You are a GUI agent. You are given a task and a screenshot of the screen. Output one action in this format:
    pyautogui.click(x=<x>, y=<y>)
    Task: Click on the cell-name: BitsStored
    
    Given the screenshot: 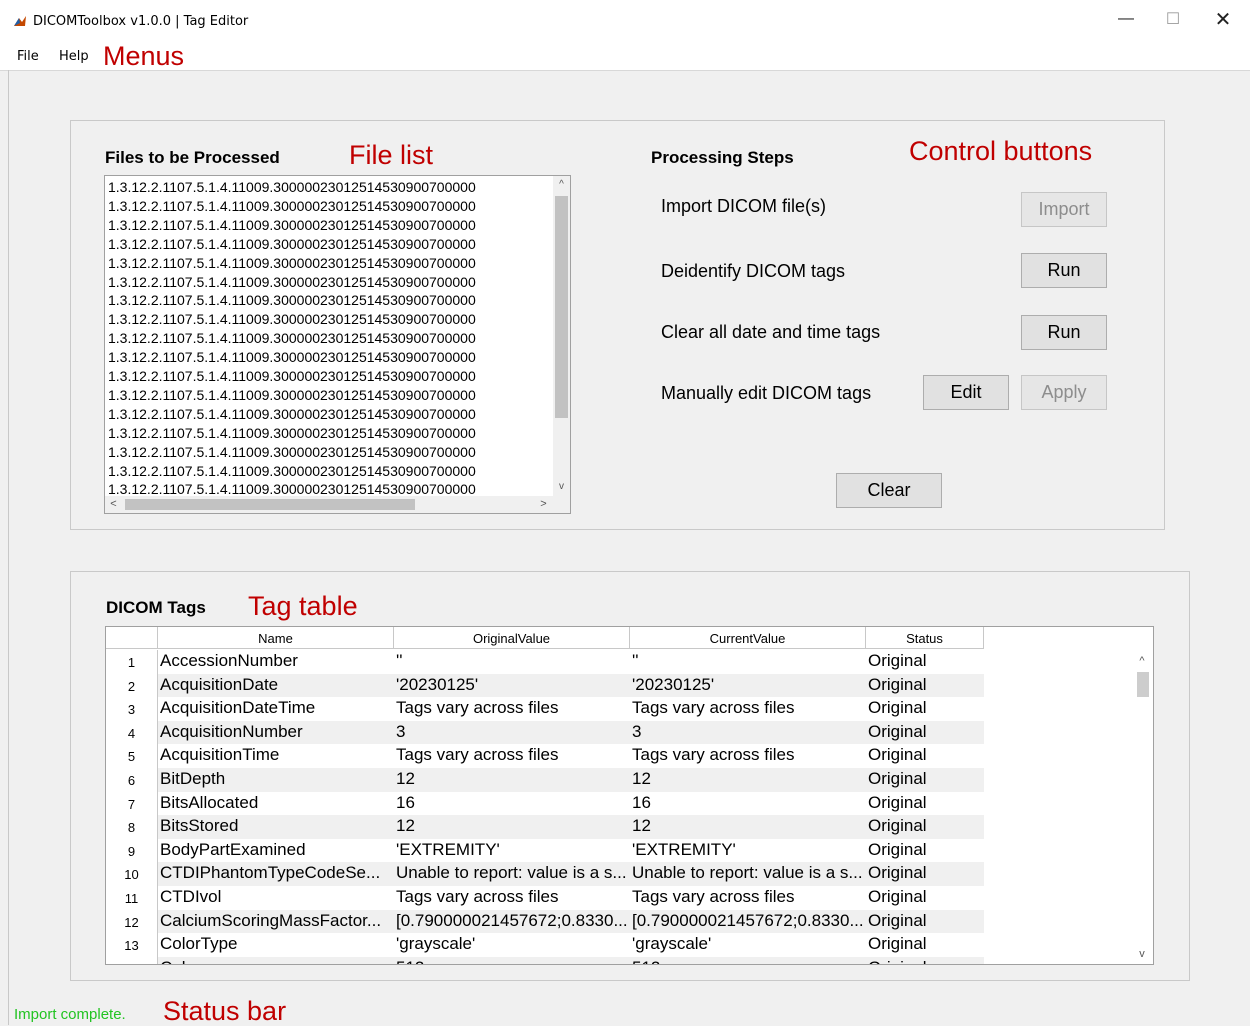 What is the action you would take?
    pyautogui.click(x=276, y=827)
    